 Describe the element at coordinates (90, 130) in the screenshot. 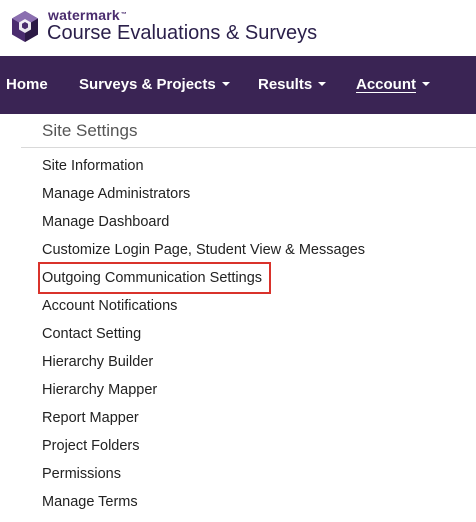

I see `site-settings-title: Site Settings` at that location.